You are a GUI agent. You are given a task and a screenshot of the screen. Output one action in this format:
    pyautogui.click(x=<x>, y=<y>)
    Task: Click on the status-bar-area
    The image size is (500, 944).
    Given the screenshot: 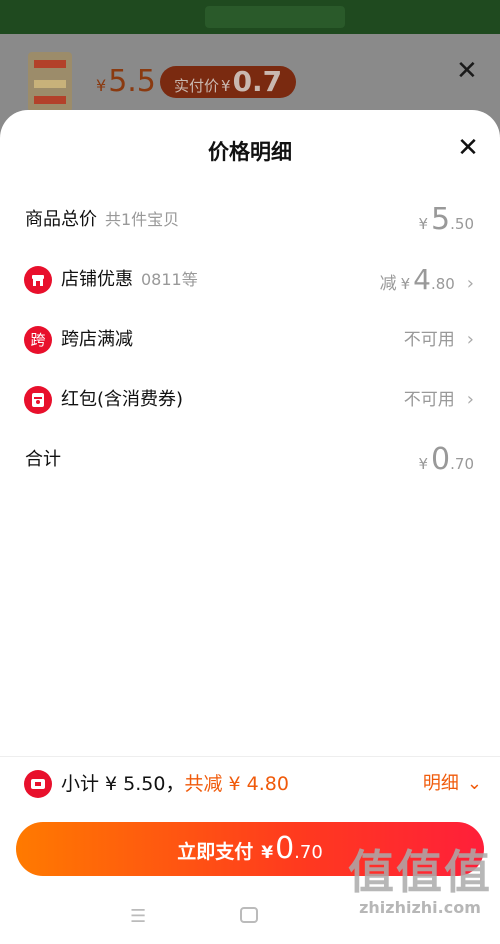 What is the action you would take?
    pyautogui.click(x=250, y=17)
    